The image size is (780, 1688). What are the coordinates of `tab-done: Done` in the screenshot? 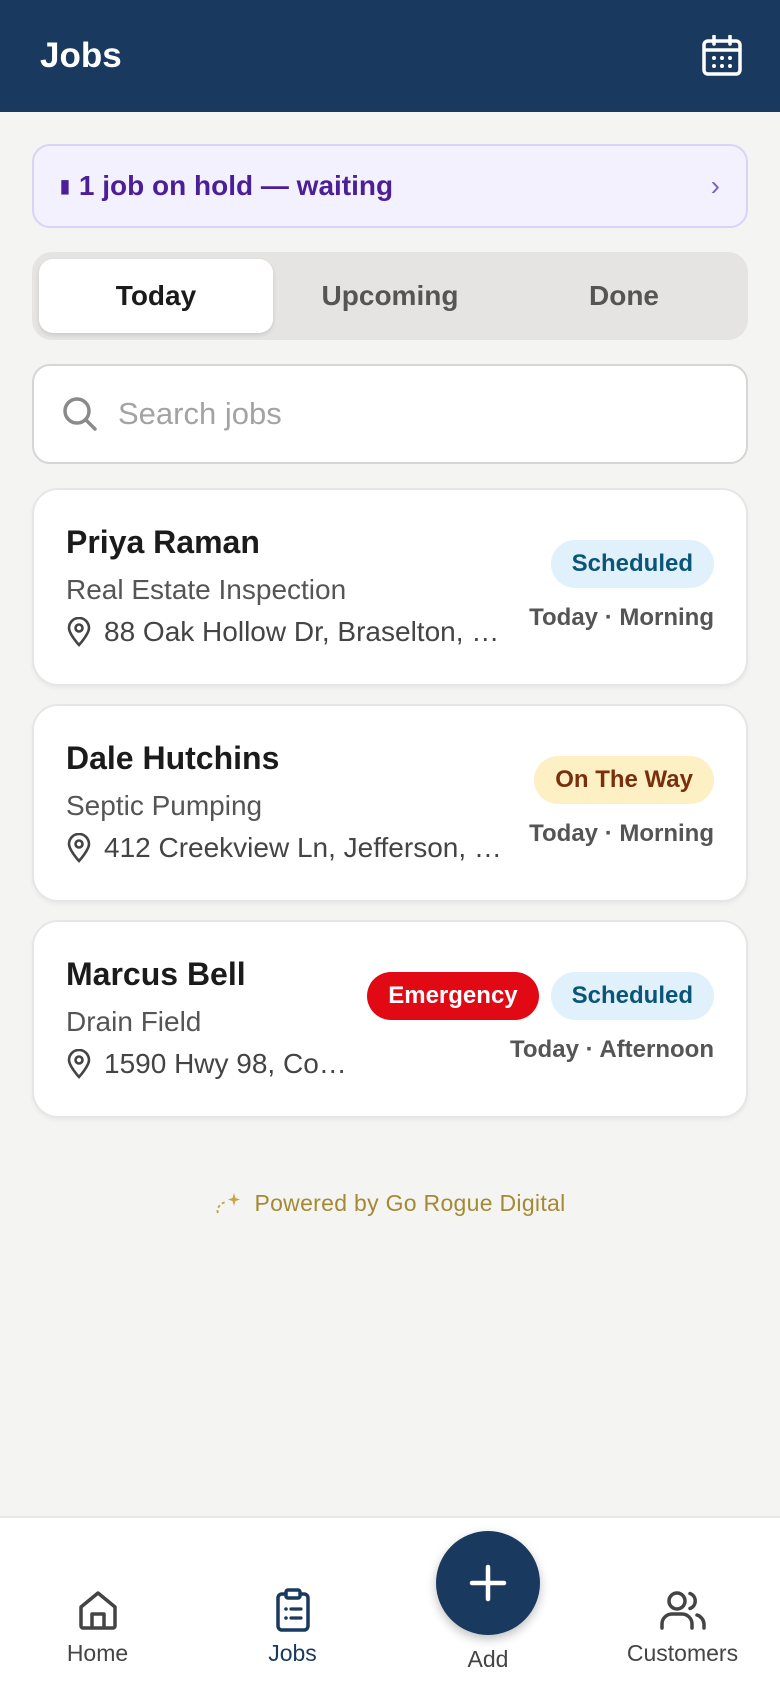 It's located at (624, 296).